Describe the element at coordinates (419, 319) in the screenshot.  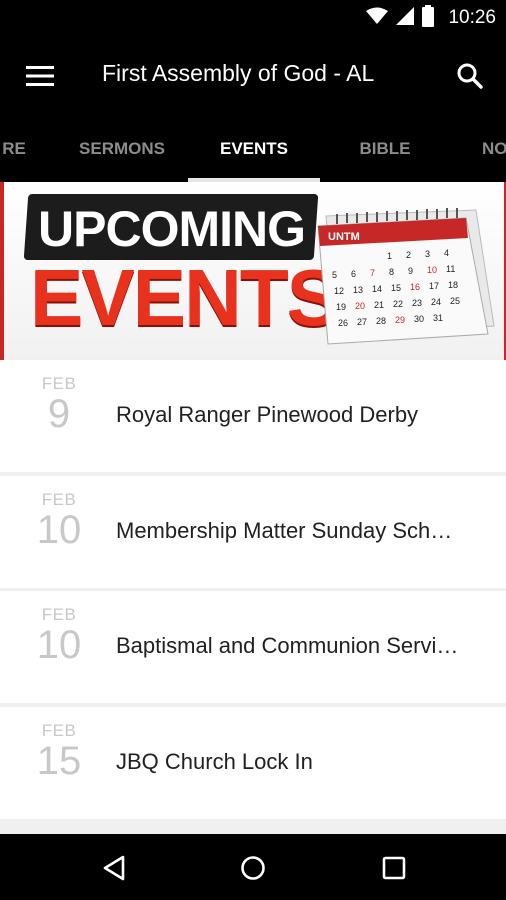
I see `calendar-day-number: 30` at that location.